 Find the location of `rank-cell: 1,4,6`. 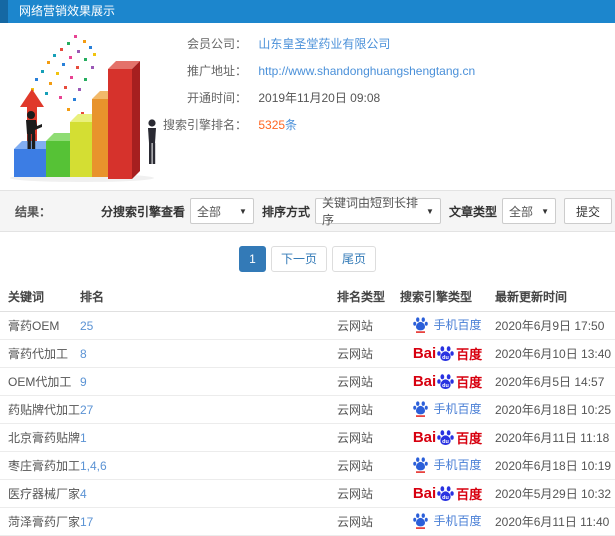

rank-cell: 1,4,6 is located at coordinates (208, 466).